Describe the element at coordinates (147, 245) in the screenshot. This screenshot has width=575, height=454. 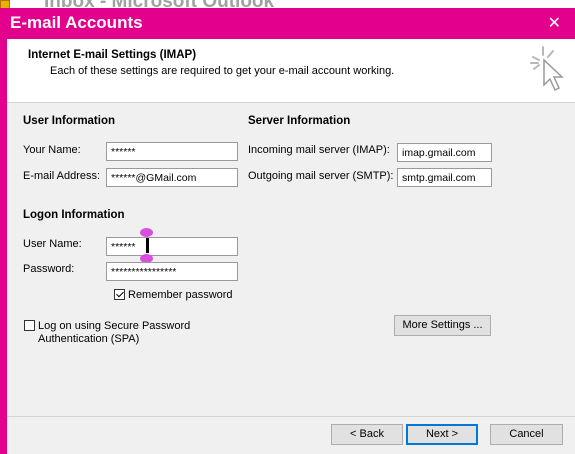
I see `text-caret` at that location.